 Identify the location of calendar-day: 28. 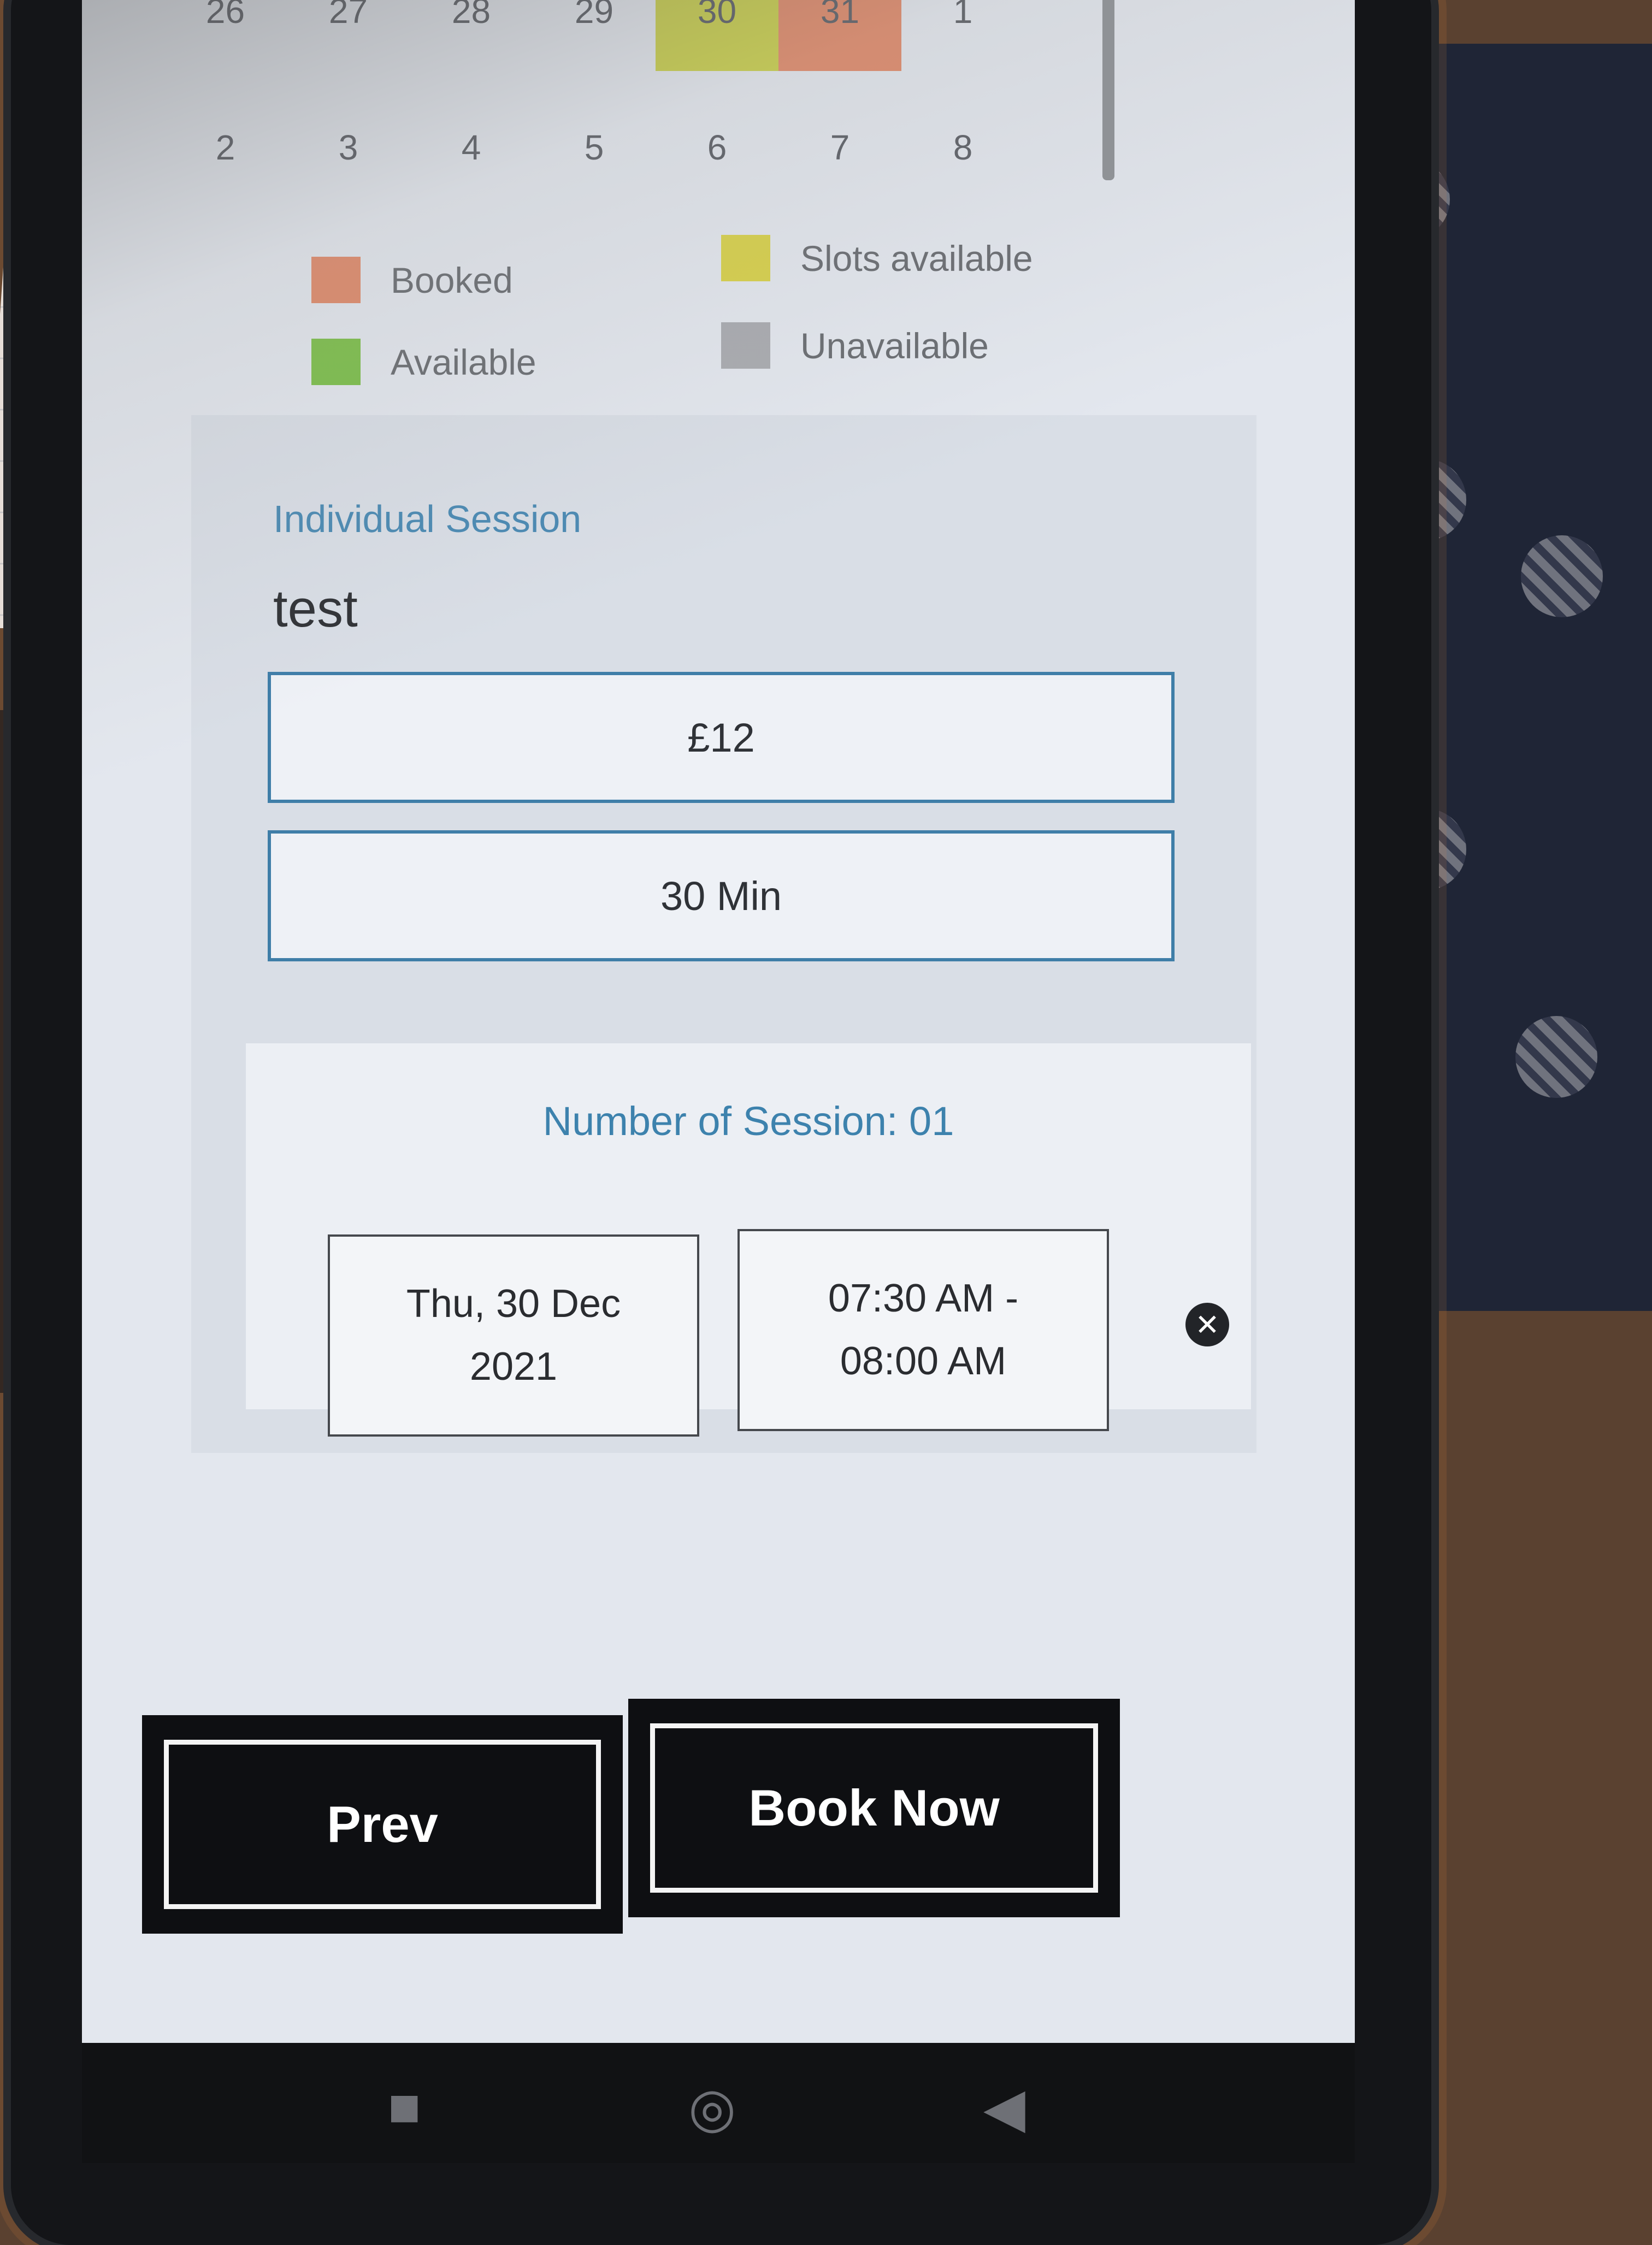
(471, 36).